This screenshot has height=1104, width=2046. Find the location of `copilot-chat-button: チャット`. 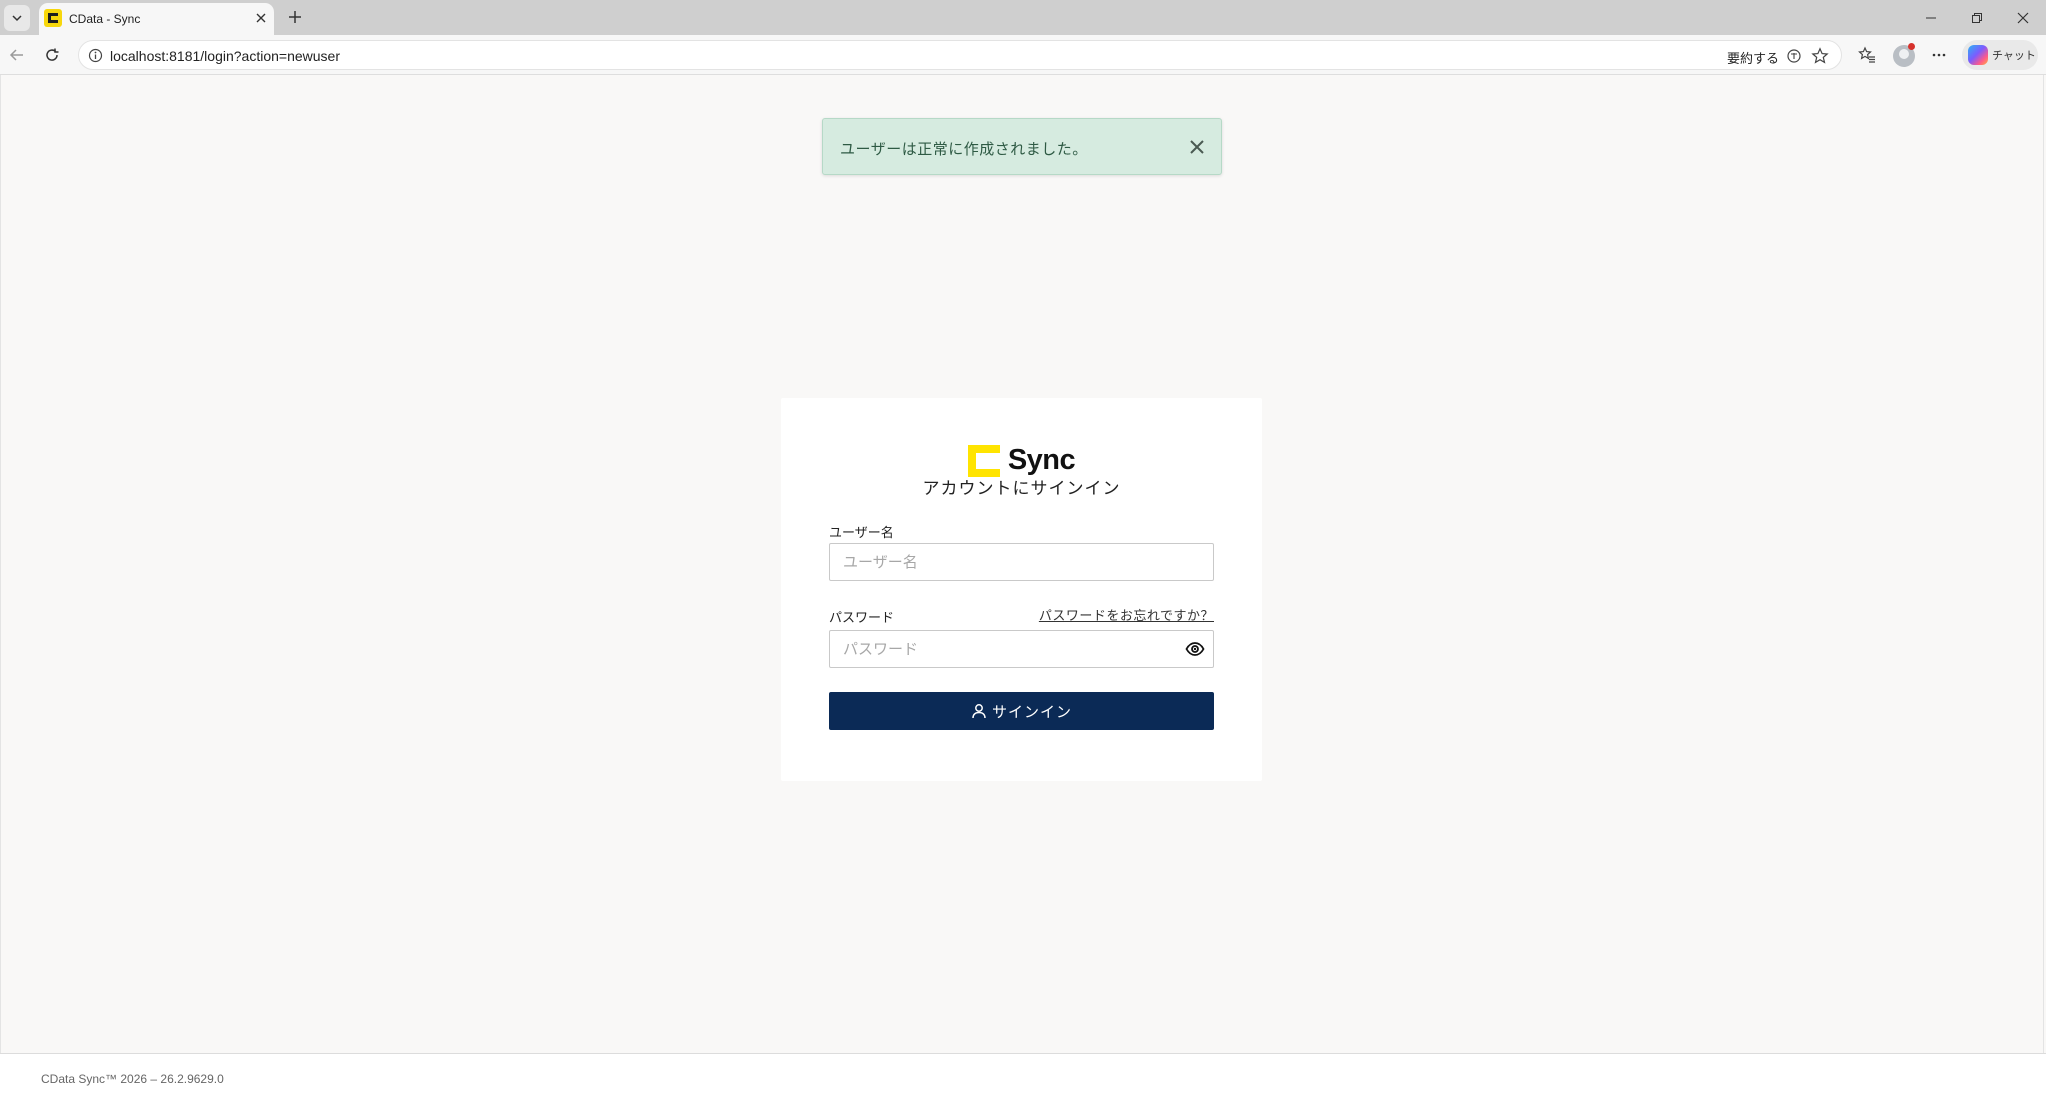

copilot-chat-button: チャット is located at coordinates (2000, 55).